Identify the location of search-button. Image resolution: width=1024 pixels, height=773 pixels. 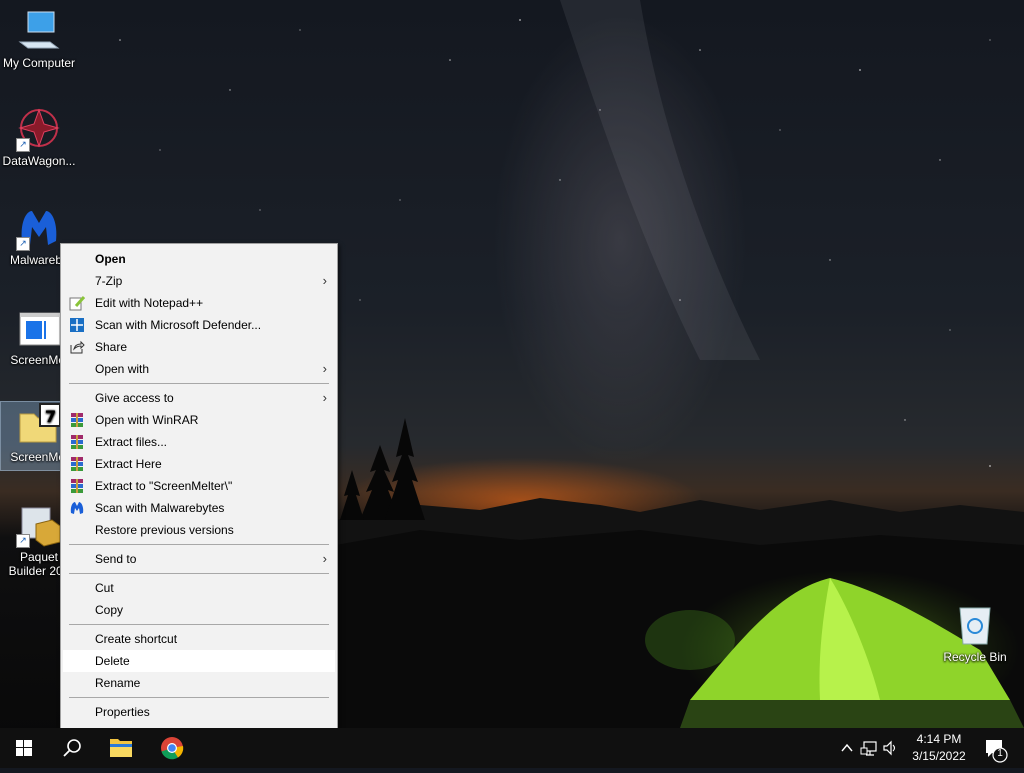
(72, 748).